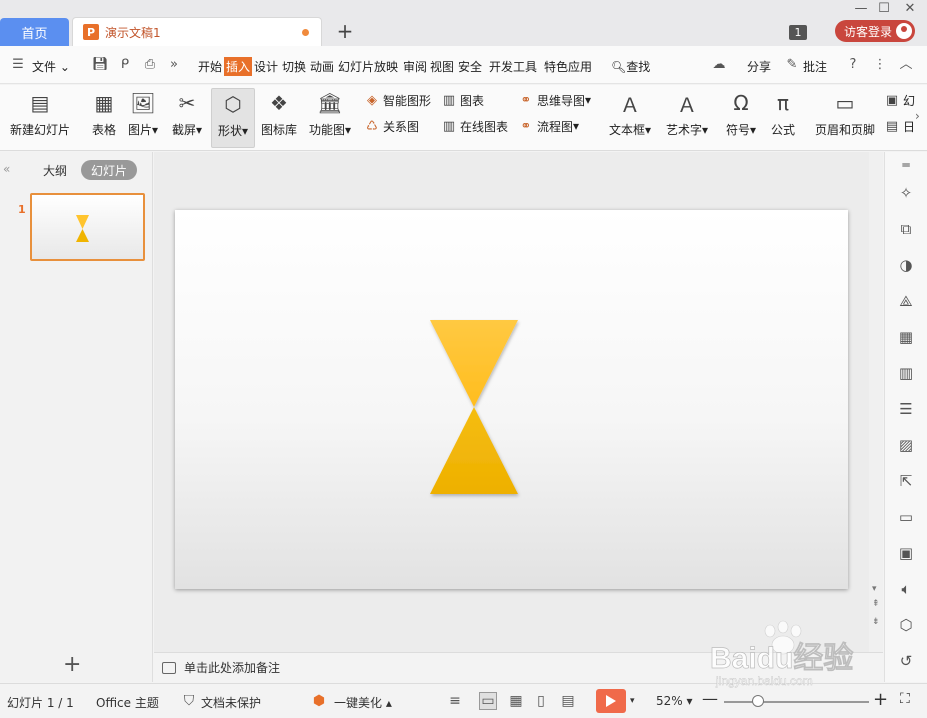  What do you see at coordinates (233, 104) in the screenshot?
I see `shape-icon: ⬡` at bounding box center [233, 104].